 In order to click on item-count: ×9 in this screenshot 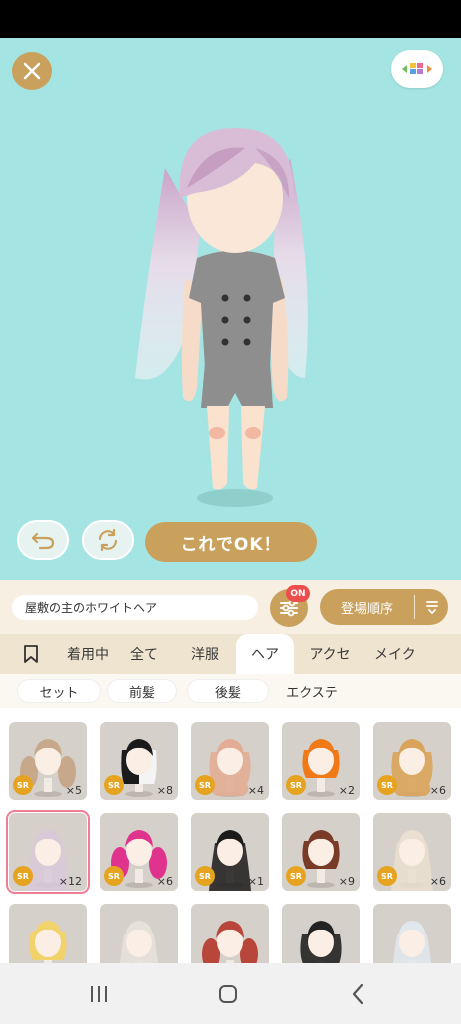, I will do `click(346, 881)`.